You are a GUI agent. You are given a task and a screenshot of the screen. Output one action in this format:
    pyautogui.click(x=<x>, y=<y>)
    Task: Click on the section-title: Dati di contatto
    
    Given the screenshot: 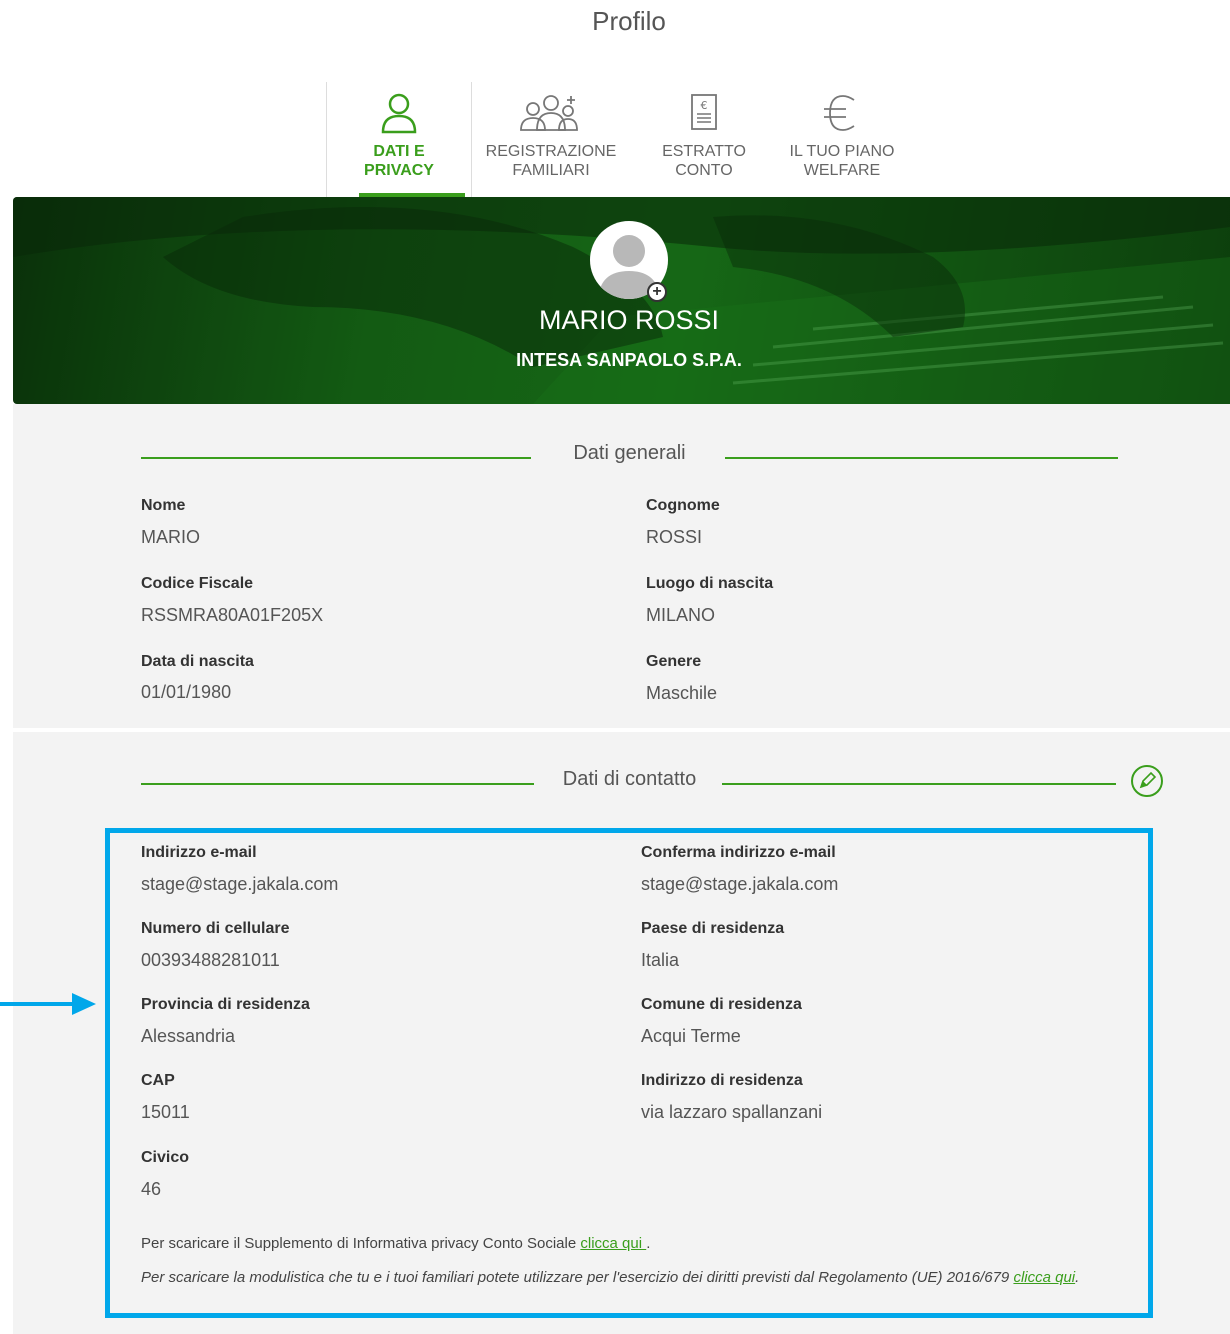 What is the action you would take?
    pyautogui.click(x=629, y=779)
    